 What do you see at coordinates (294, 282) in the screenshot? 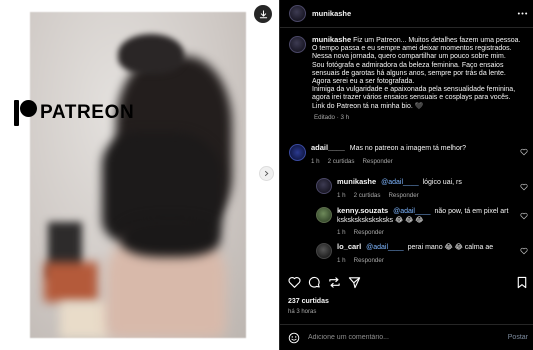
I see `like-icon` at bounding box center [294, 282].